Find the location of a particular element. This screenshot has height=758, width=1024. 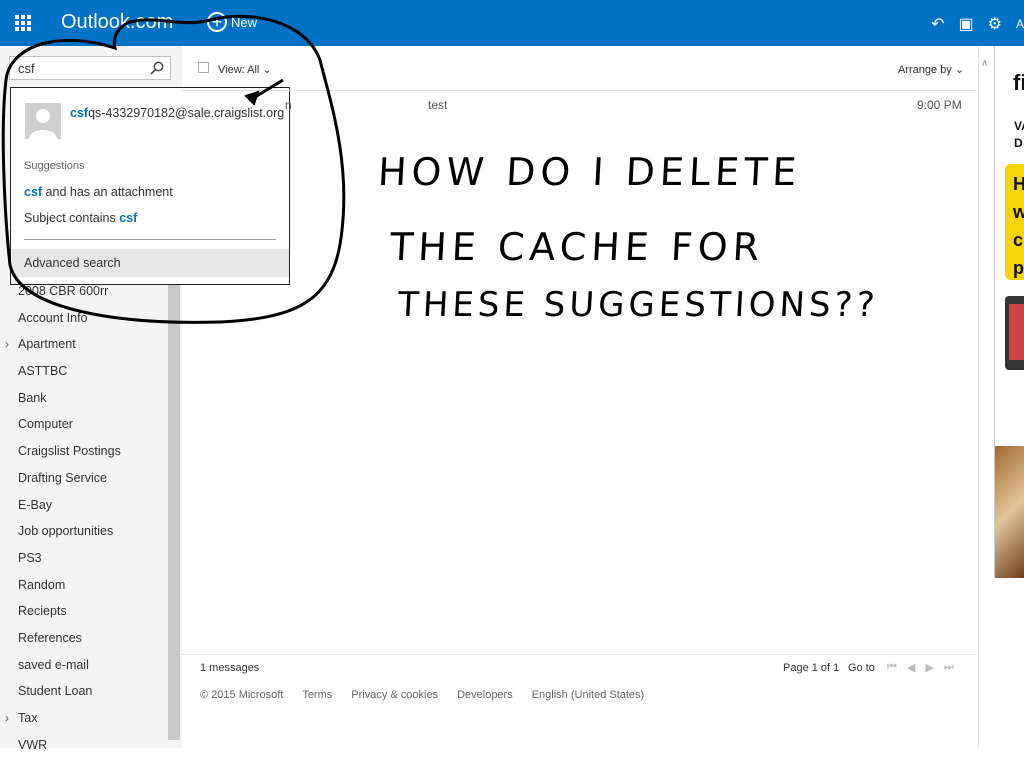

app-title: Outlook.com is located at coordinates (117, 22).